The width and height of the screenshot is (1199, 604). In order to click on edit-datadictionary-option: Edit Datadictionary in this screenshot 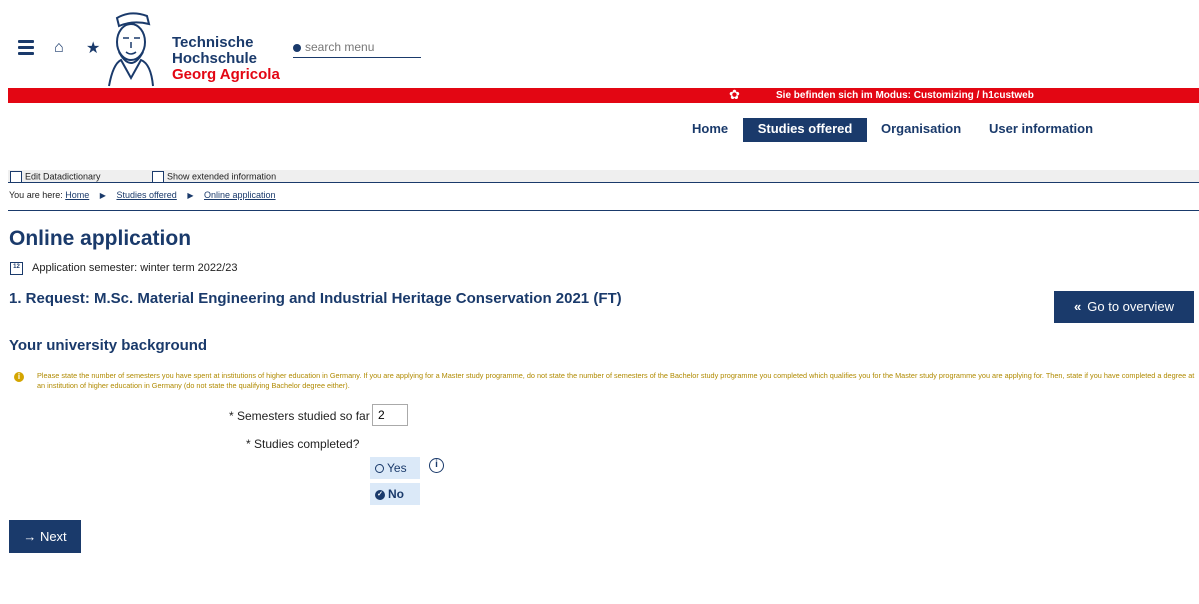, I will do `click(55, 177)`.